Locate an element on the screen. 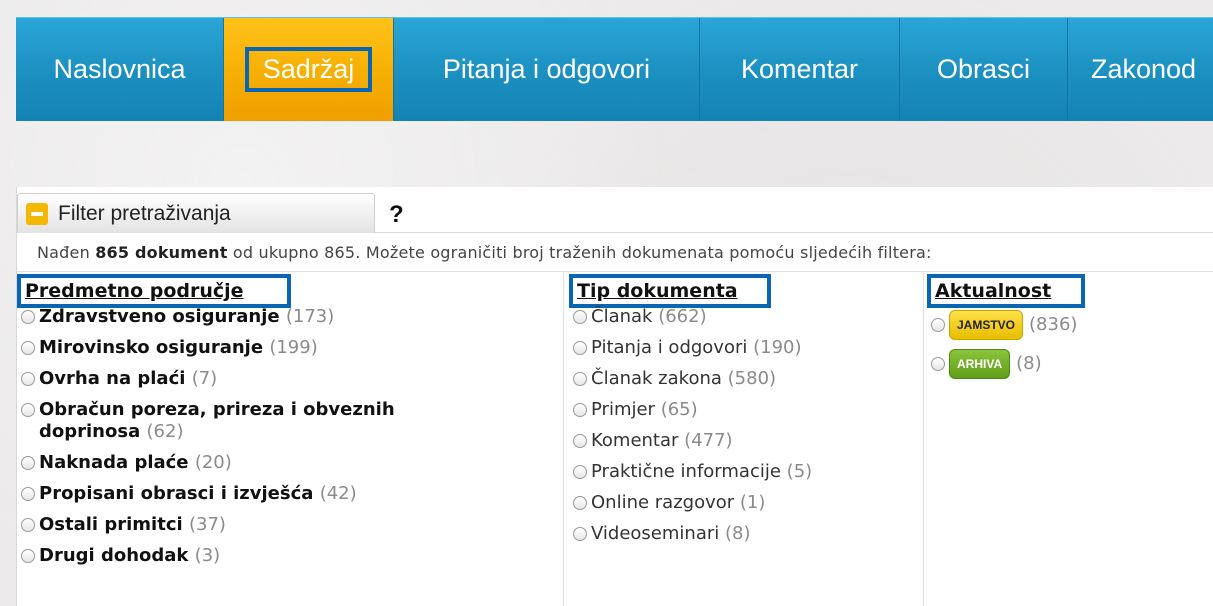 This screenshot has width=1213, height=606. nav-item-label: Pitanja i odgovori is located at coordinates (546, 69).